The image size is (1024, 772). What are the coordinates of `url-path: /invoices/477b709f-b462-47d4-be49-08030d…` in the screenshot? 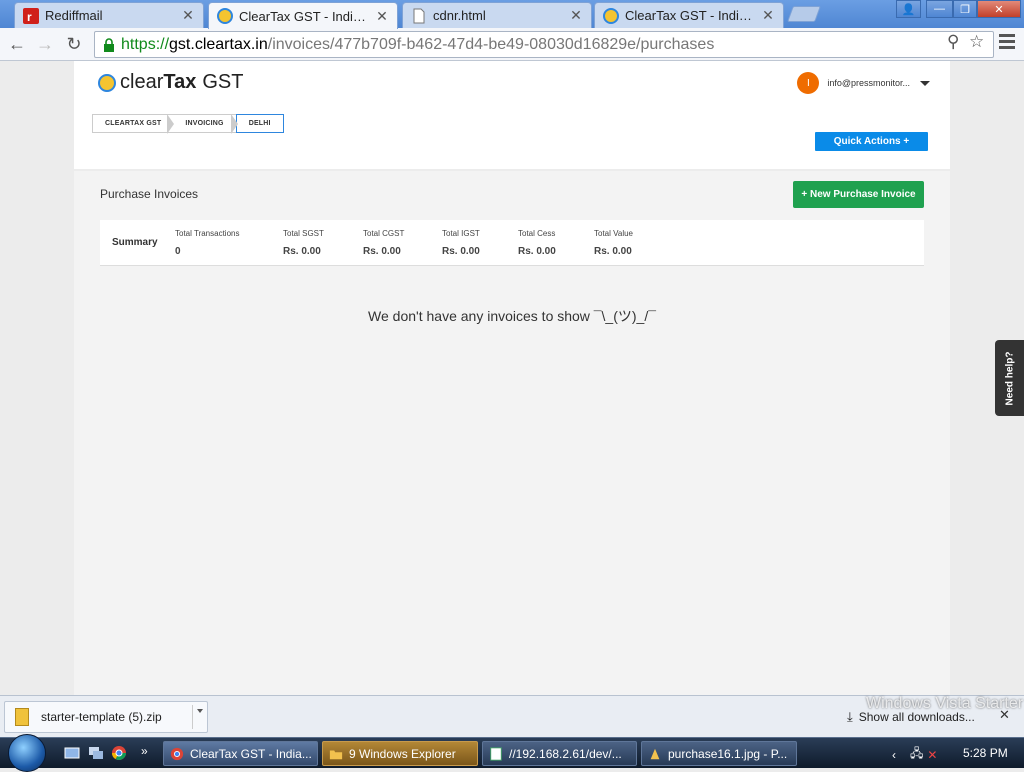 It's located at (491, 44).